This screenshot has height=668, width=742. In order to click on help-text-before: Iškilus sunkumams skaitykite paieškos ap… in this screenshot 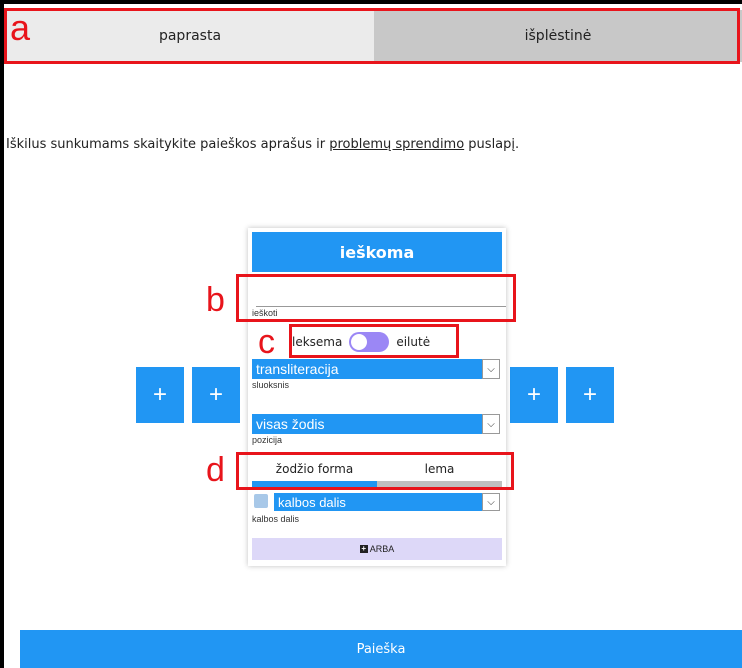, I will do `click(168, 144)`.